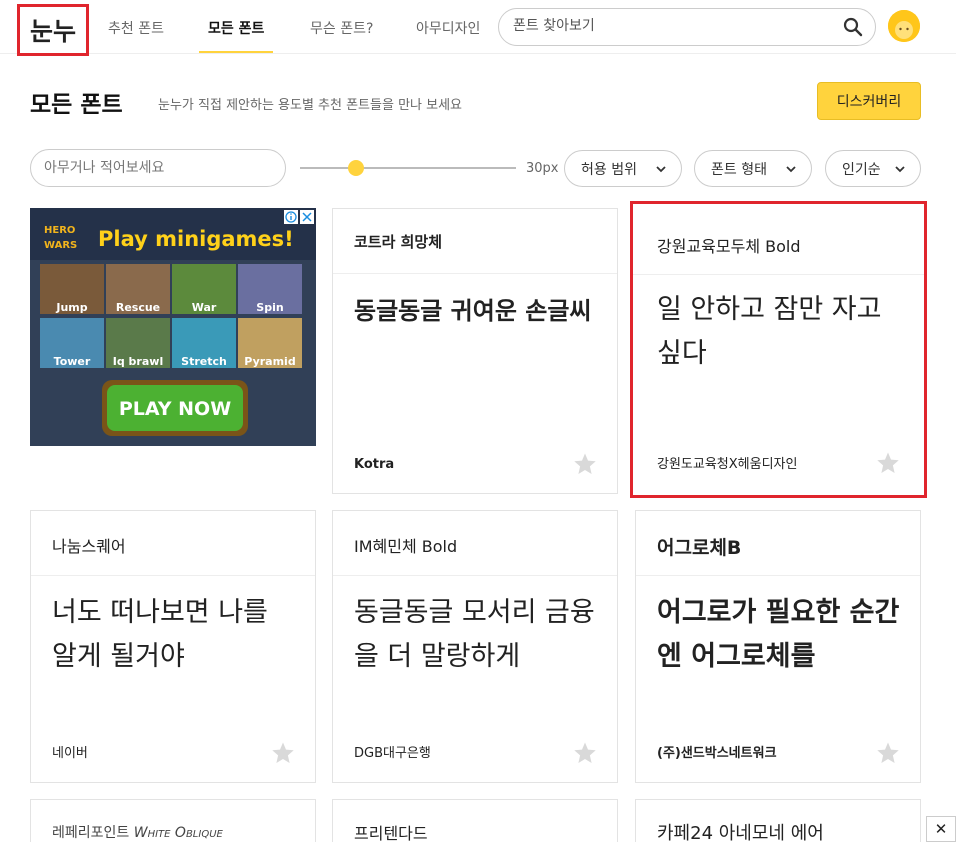  Describe the element at coordinates (374, 464) in the screenshot. I see `font-card-maker: Kotra` at that location.